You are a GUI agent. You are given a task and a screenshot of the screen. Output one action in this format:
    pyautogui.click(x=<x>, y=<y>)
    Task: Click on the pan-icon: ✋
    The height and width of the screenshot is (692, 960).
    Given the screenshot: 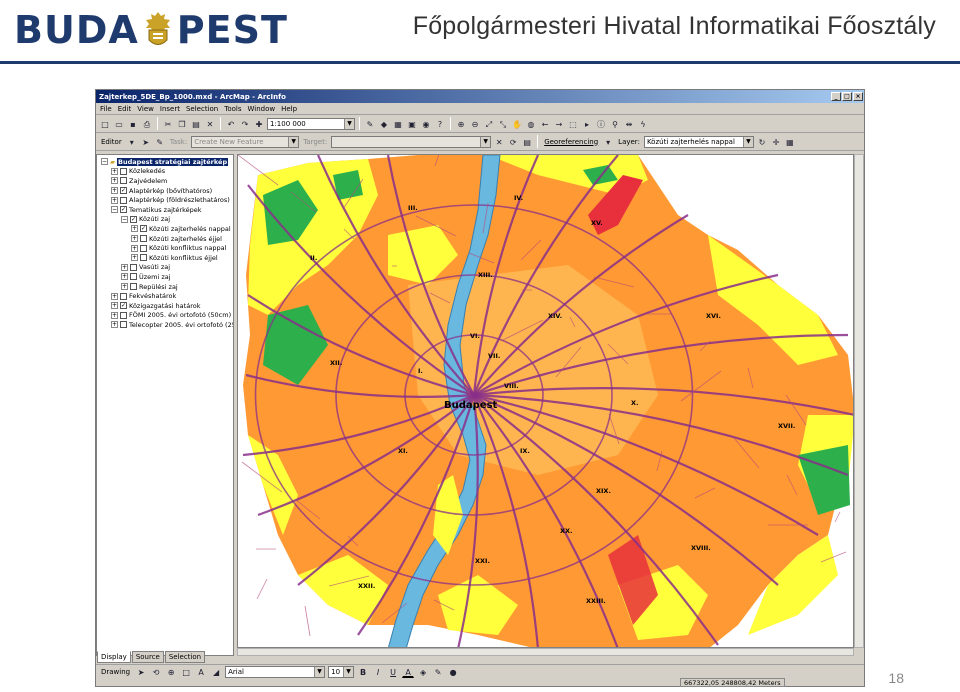 What is the action you would take?
    pyautogui.click(x=517, y=124)
    